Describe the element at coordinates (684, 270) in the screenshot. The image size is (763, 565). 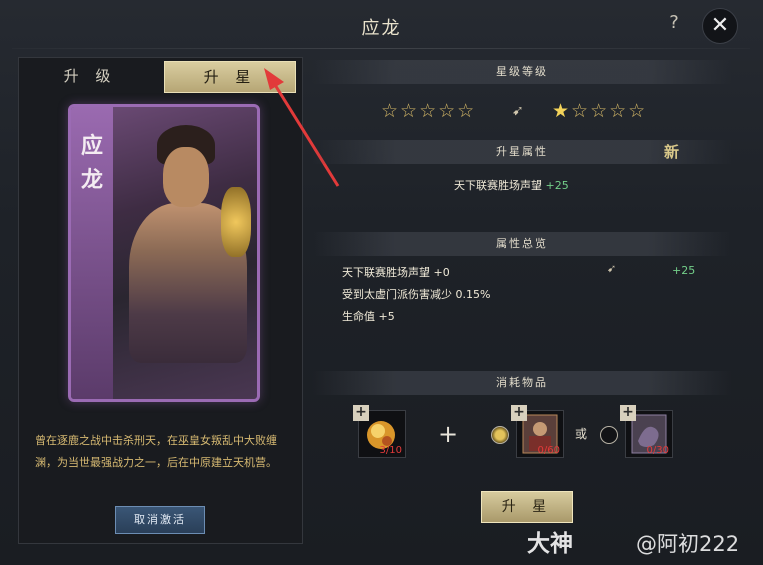
I see `overview-row-1-plus: +25` at that location.